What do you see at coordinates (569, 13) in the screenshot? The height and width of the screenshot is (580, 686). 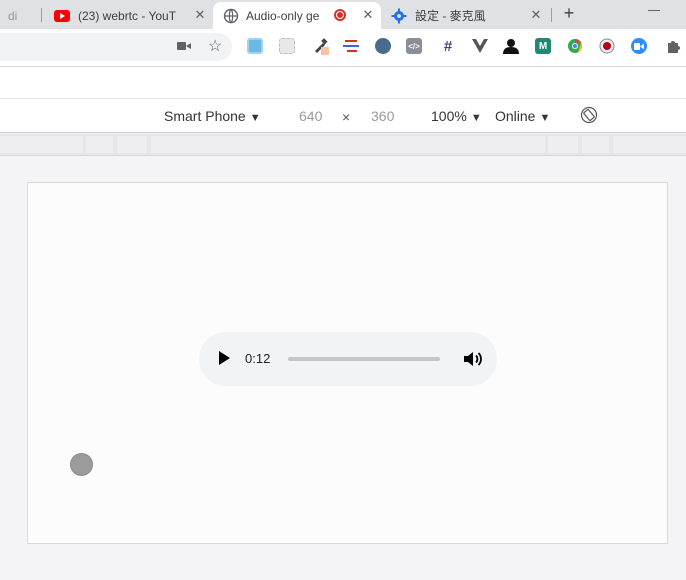 I see `new-tab-icon: +` at bounding box center [569, 13].